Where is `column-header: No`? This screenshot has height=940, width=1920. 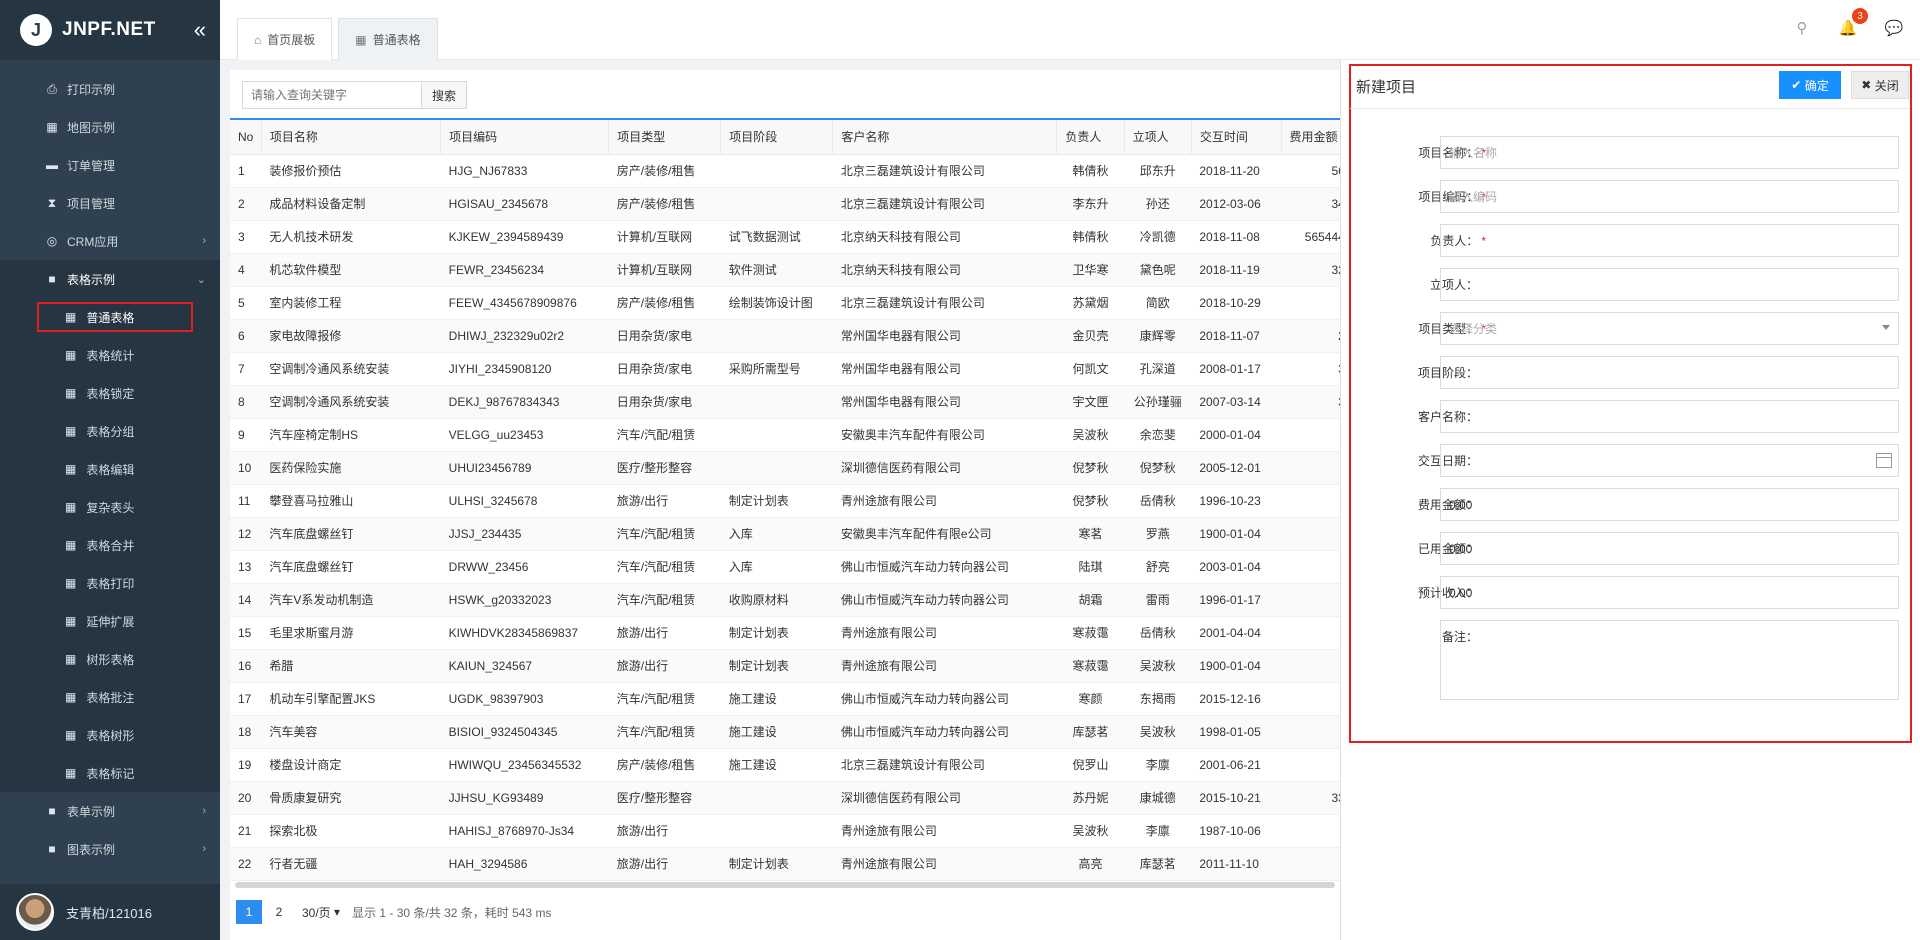 column-header: No is located at coordinates (246, 137).